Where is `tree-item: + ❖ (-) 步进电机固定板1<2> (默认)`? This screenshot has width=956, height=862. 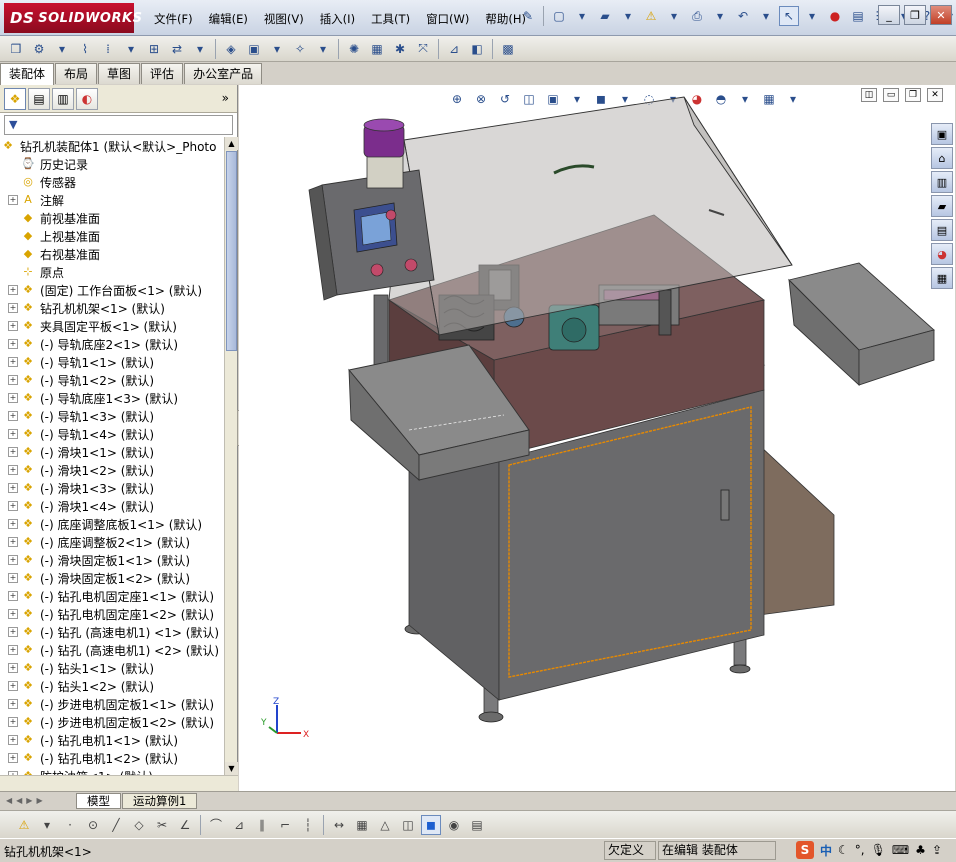 tree-item: + ❖ (-) 步进电机固定板1<2> (默认) is located at coordinates (112, 722).